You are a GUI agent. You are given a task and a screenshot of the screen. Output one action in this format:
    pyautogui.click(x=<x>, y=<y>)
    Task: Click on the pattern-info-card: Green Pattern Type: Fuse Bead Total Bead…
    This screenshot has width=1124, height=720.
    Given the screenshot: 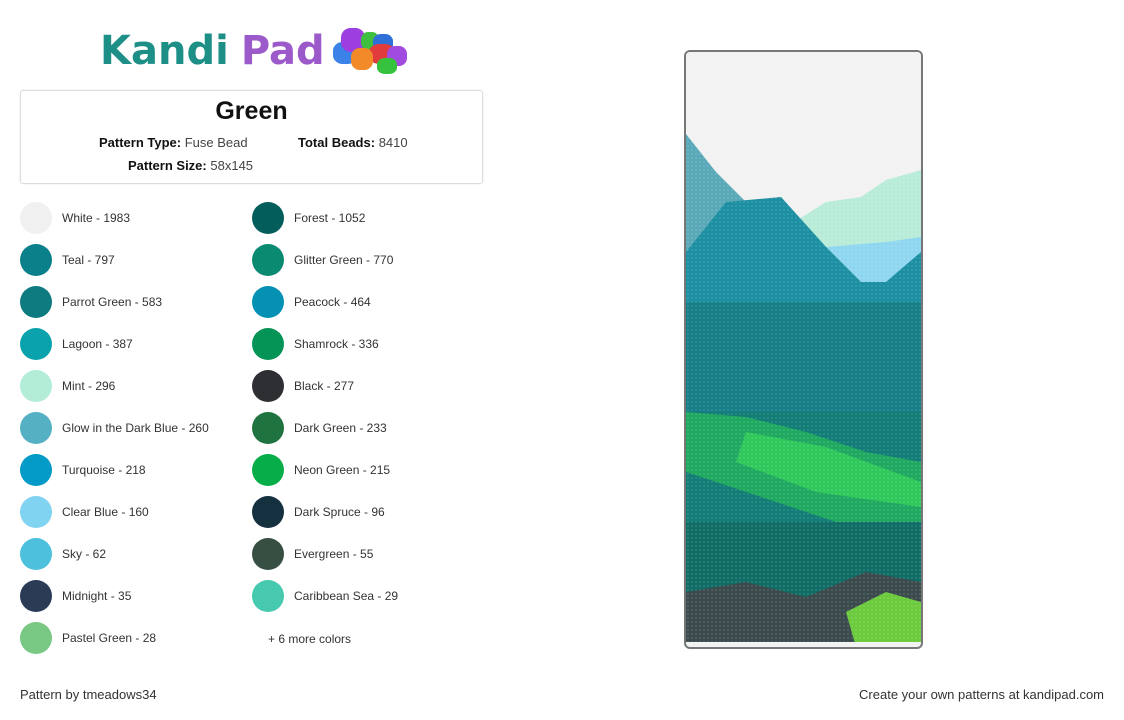 What is the action you would take?
    pyautogui.click(x=251, y=137)
    